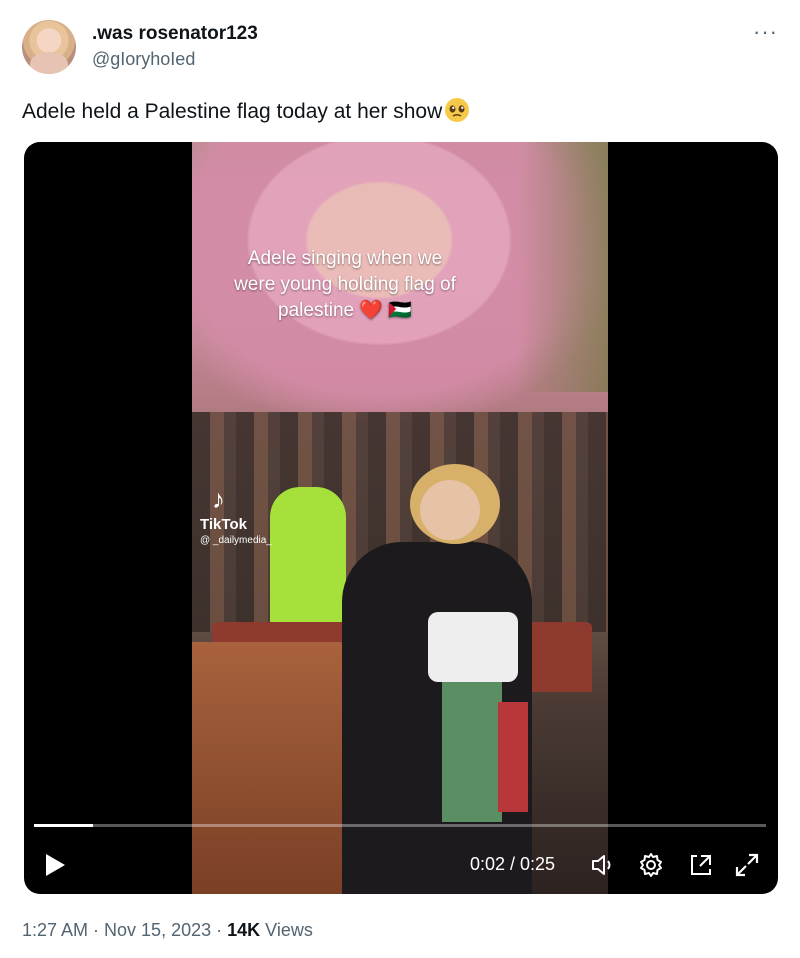 This screenshot has height=958, width=800. I want to click on author-names: .was rosenator123 @gIoryhoIed, so click(175, 46).